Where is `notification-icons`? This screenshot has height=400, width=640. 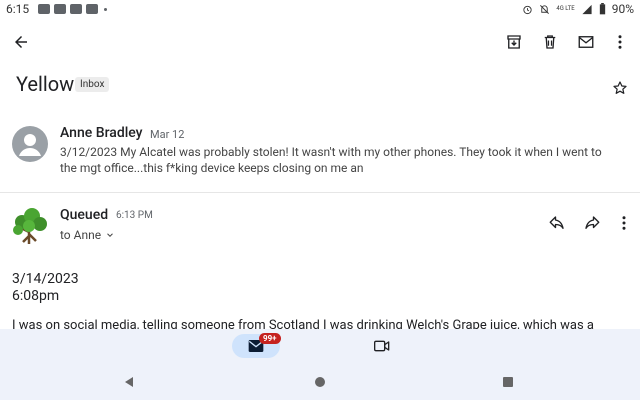 notification-icons is located at coordinates (72, 9).